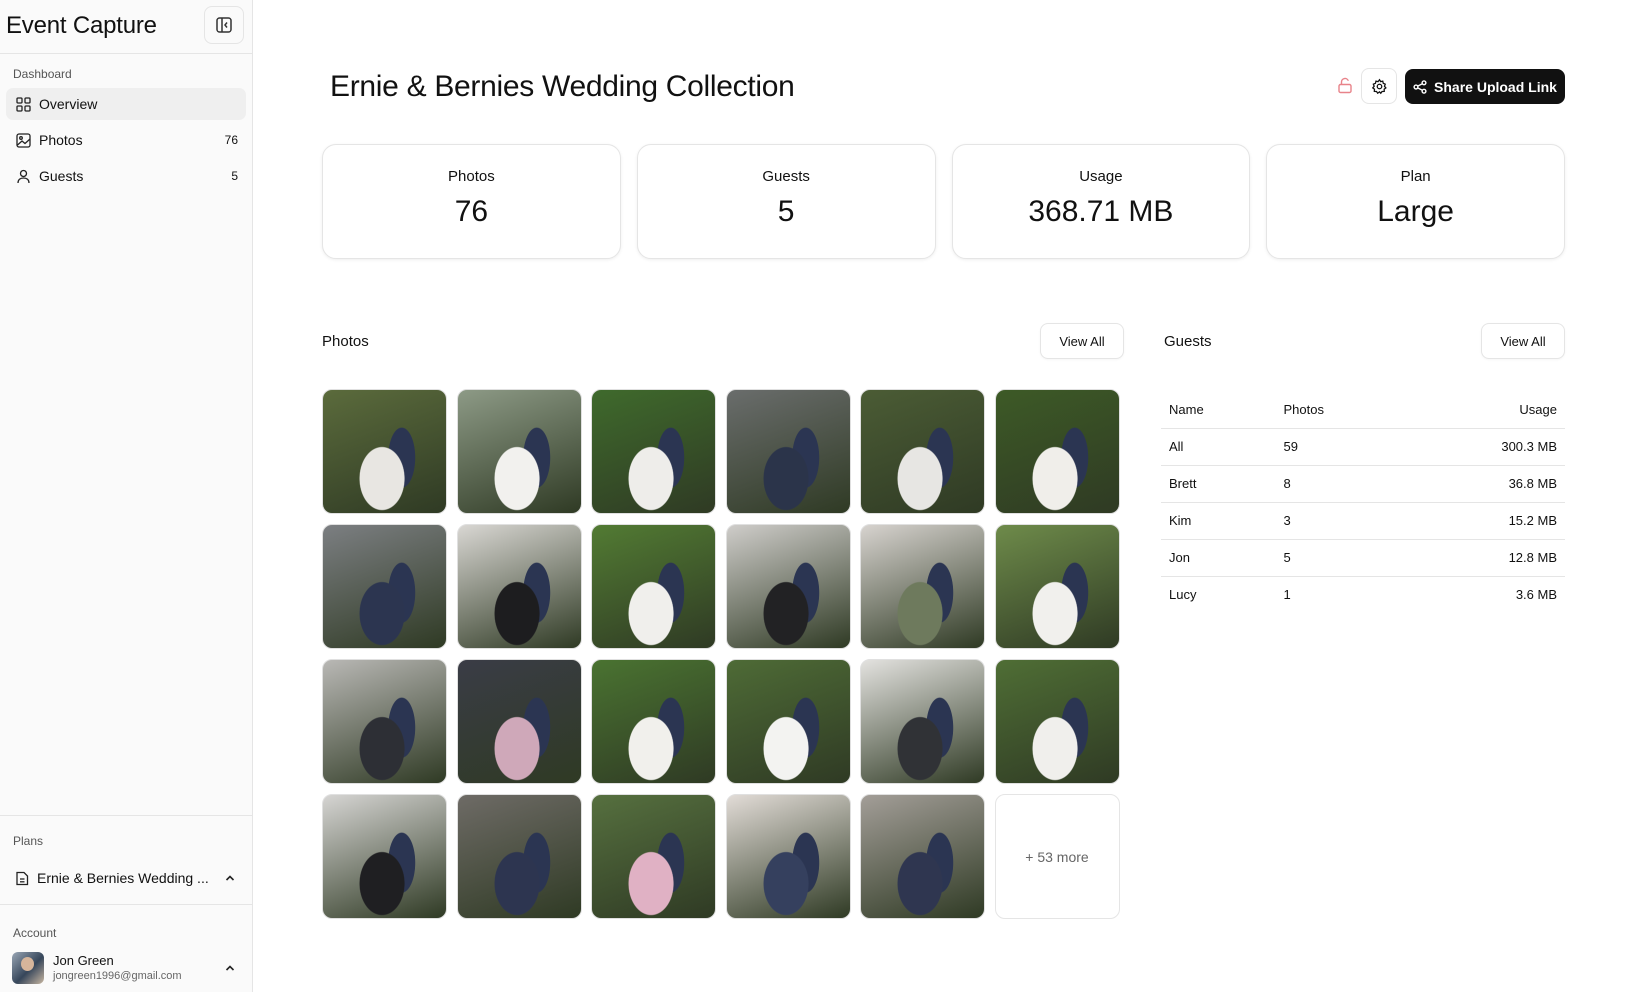 This screenshot has height=992, width=1640. Describe the element at coordinates (68, 104) in the screenshot. I see `sidebar-item-label: Overview` at that location.